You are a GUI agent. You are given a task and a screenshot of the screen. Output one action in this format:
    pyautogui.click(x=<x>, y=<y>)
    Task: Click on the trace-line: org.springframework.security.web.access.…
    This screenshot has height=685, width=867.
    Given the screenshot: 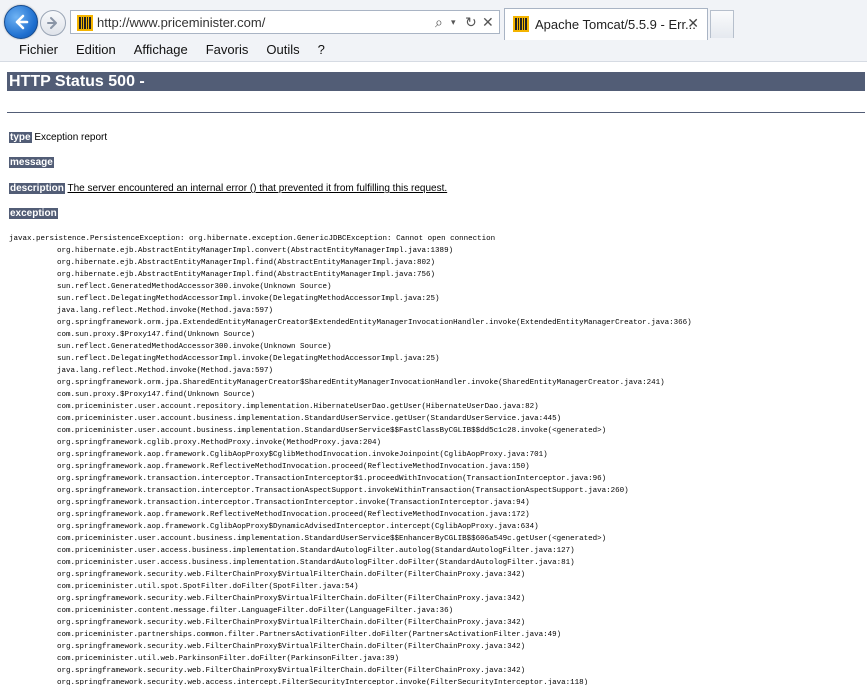 What is the action you would take?
    pyautogui.click(x=323, y=682)
    